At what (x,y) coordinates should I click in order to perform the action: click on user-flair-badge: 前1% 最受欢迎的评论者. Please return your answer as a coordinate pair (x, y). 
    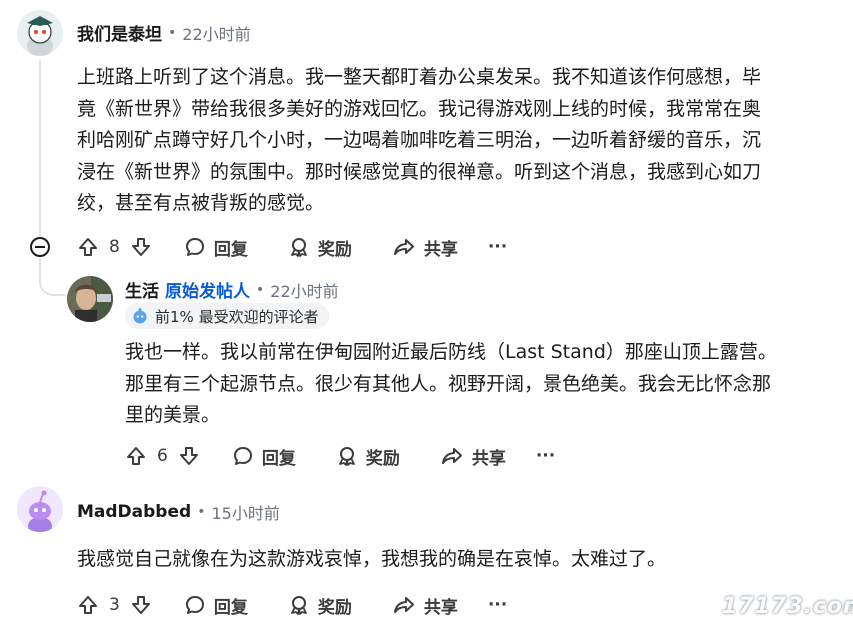
    Looking at the image, I should click on (227, 316).